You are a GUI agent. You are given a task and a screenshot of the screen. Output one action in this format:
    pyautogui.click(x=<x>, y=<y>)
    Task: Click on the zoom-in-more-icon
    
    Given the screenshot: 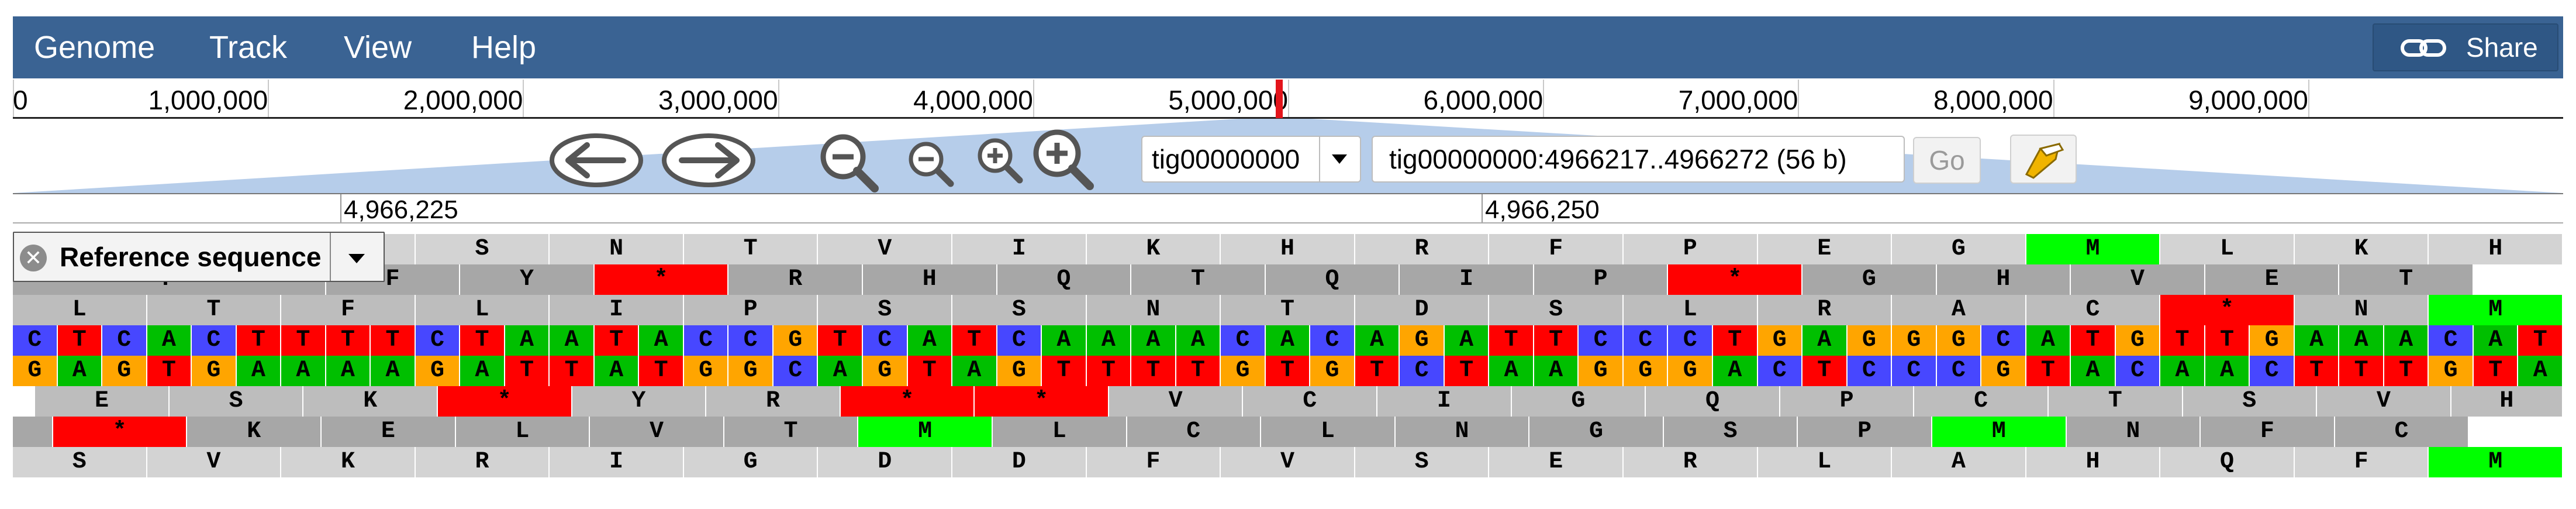 What is the action you would take?
    pyautogui.click(x=1063, y=159)
    